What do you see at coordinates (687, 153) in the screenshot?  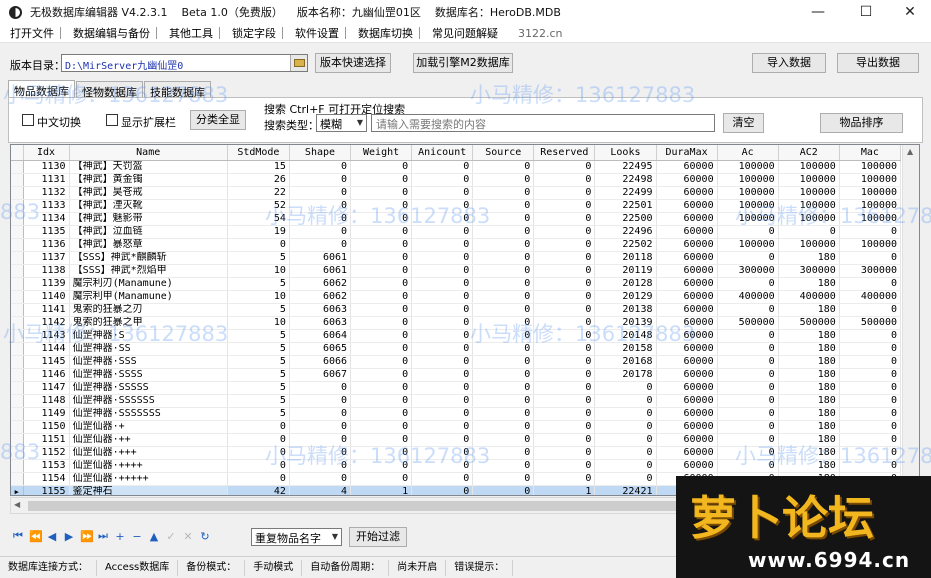 I see `column-header-duramax: DuraMax` at bounding box center [687, 153].